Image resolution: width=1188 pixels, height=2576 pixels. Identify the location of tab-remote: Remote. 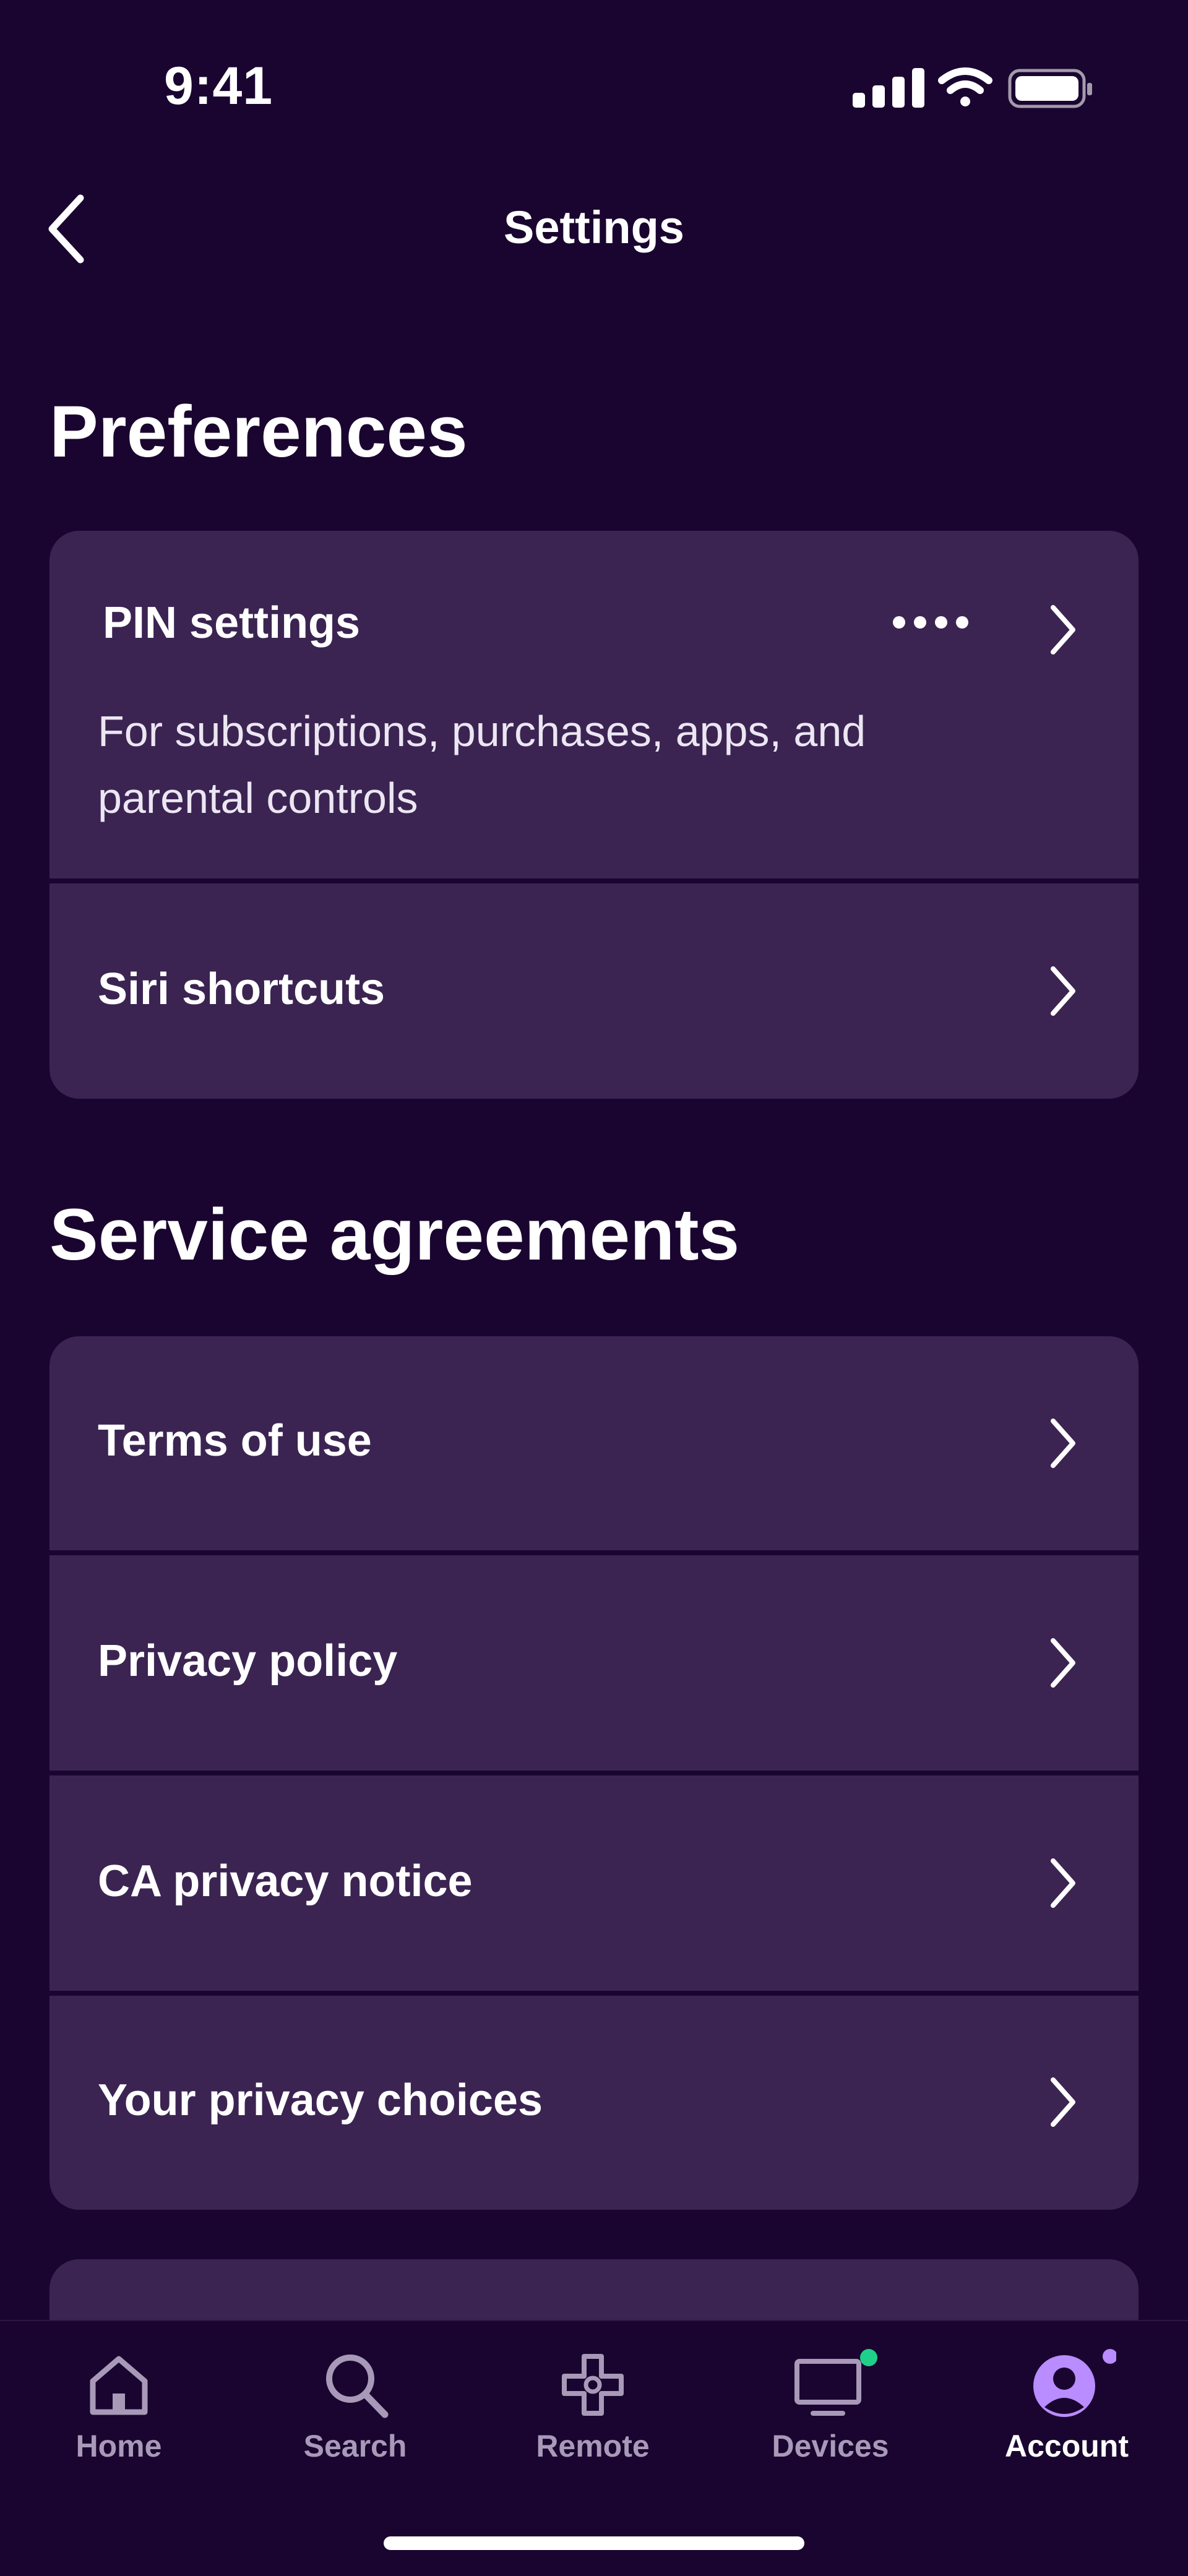
(593, 2406).